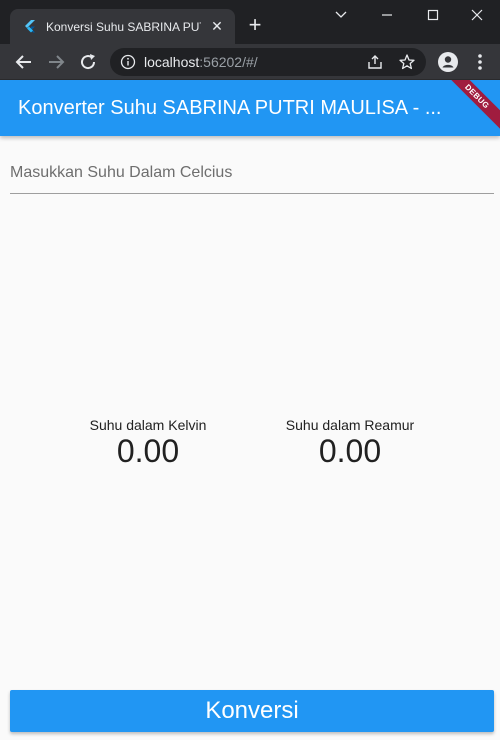 This screenshot has height=740, width=500. Describe the element at coordinates (433, 15) in the screenshot. I see `maximize-icon` at that location.